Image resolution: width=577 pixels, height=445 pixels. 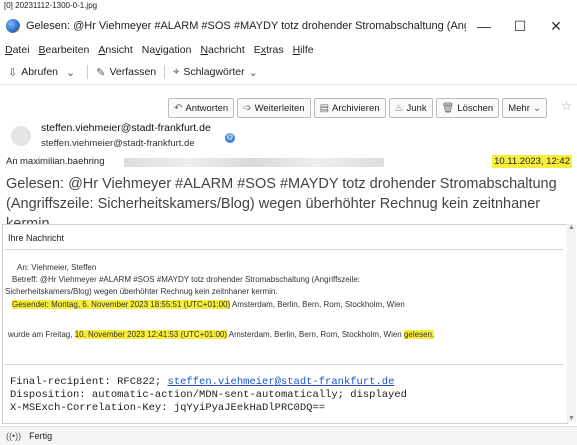 I want to click on menu-ansicht: Ansicht, so click(x=115, y=50).